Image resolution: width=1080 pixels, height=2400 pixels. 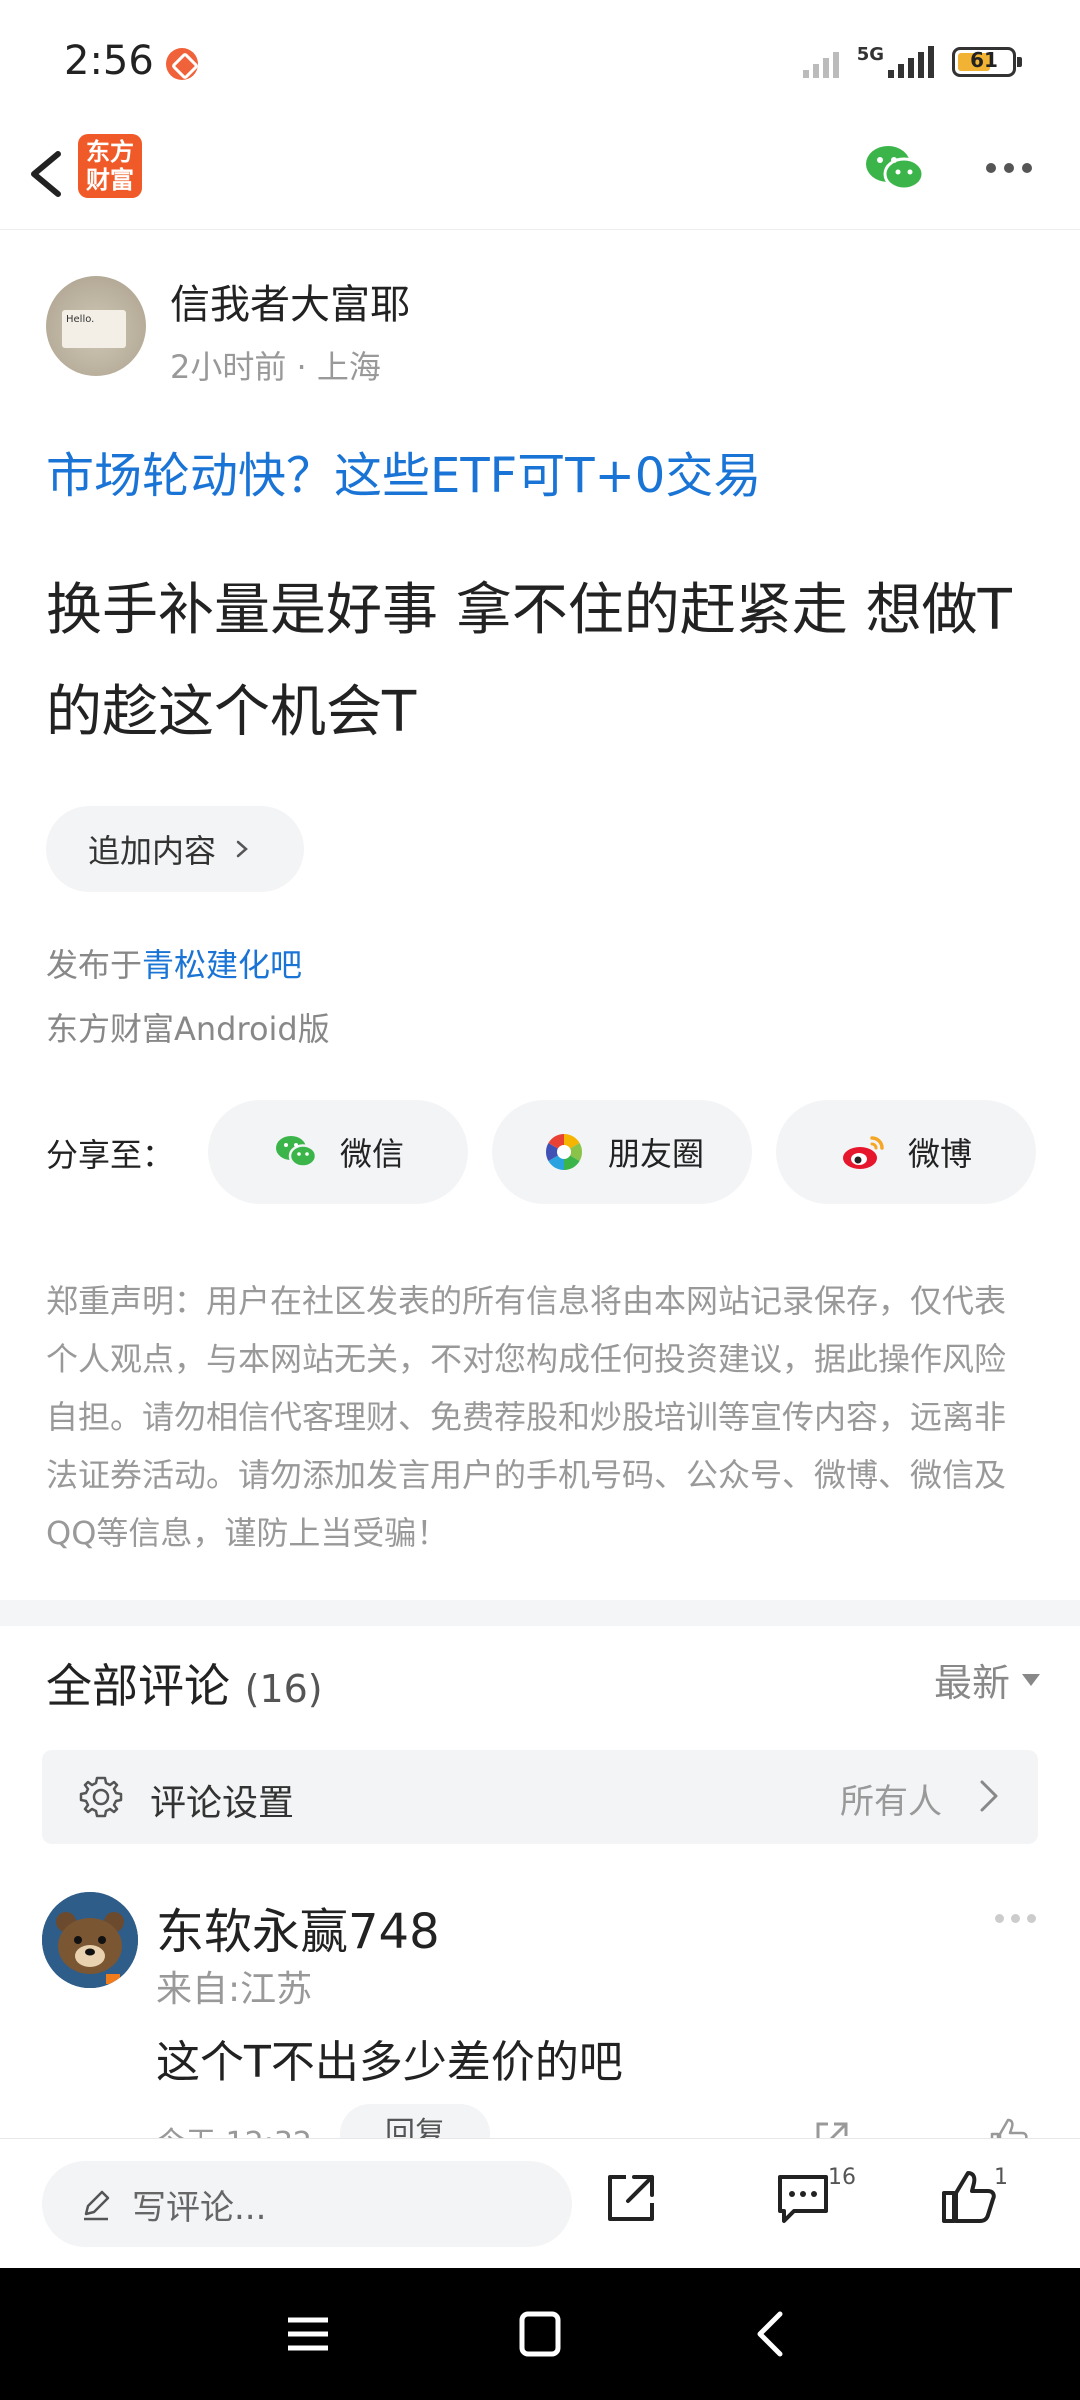 What do you see at coordinates (1015, 1918) in the screenshot?
I see `comment-more-button` at bounding box center [1015, 1918].